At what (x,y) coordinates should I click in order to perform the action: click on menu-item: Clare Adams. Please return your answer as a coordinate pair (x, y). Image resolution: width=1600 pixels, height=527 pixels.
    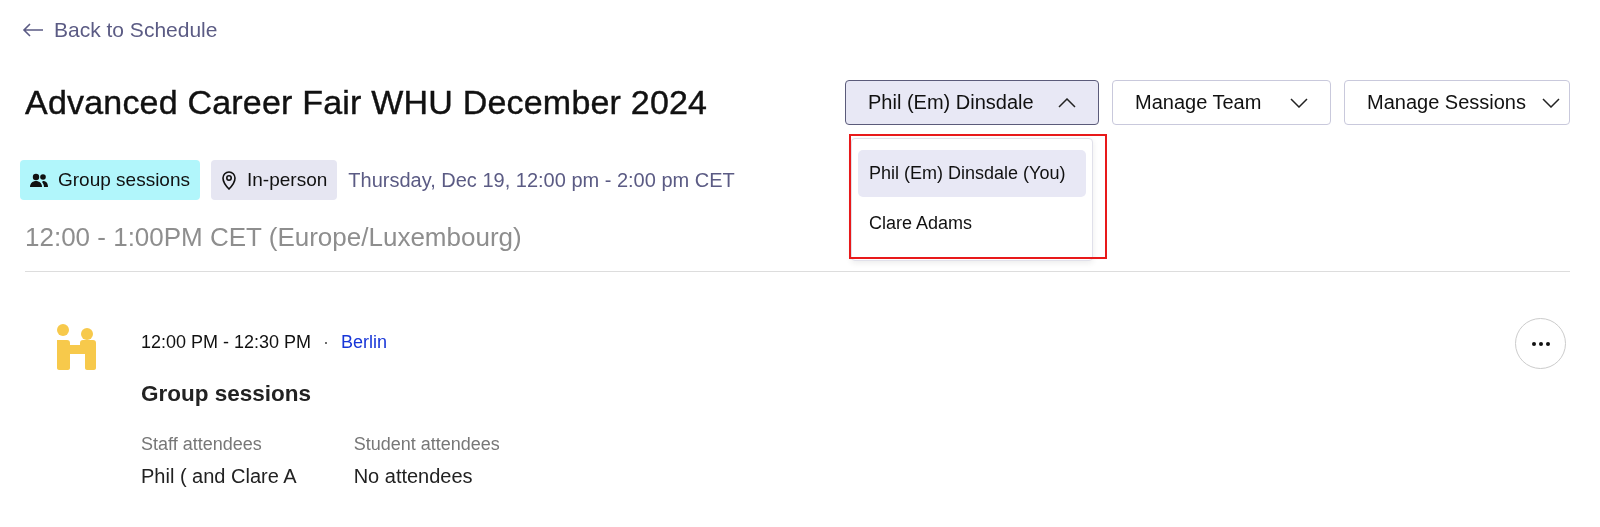
    Looking at the image, I should click on (972, 223).